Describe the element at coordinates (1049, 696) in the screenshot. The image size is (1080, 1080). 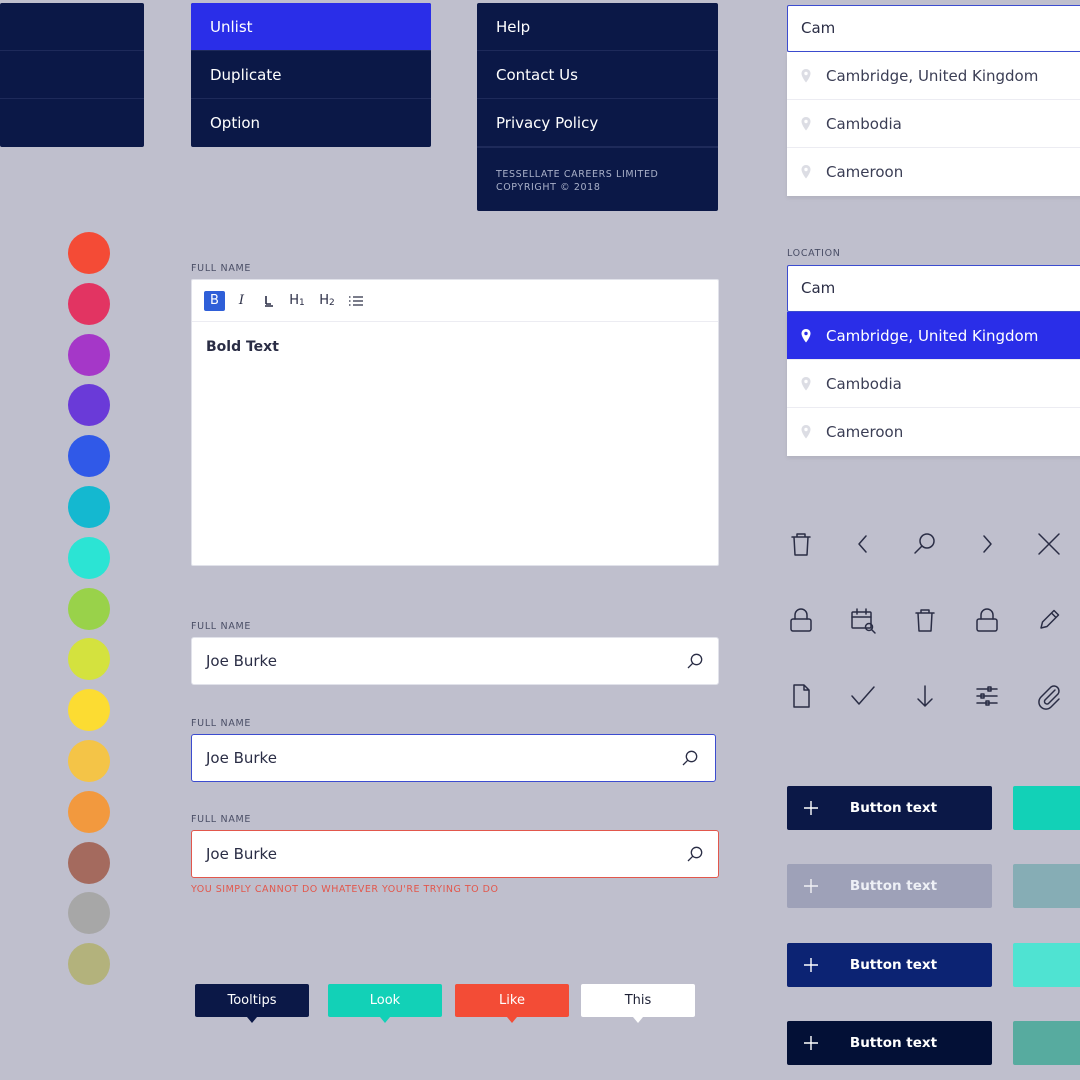
I see `paperclip-icon` at that location.